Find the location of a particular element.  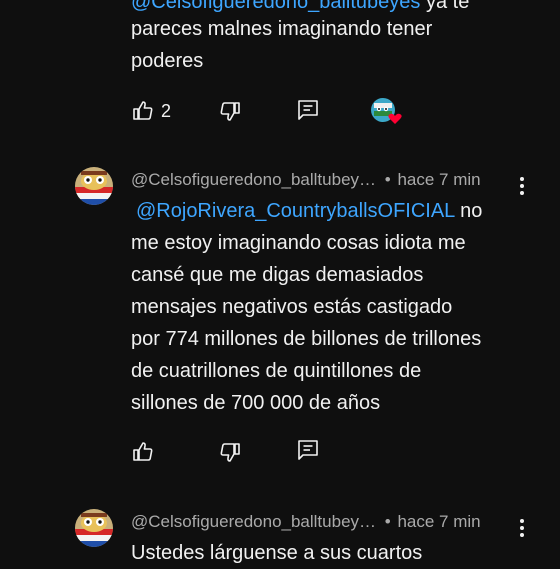

comment-line: @RojoRivera_CountryballsOFICIAL no is located at coordinates (331, 211).